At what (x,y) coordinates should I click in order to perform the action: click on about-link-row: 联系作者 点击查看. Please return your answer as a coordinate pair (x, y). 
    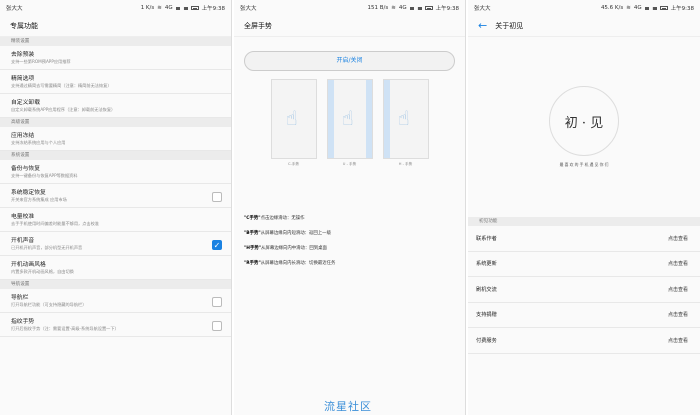
    Looking at the image, I should click on (584, 239).